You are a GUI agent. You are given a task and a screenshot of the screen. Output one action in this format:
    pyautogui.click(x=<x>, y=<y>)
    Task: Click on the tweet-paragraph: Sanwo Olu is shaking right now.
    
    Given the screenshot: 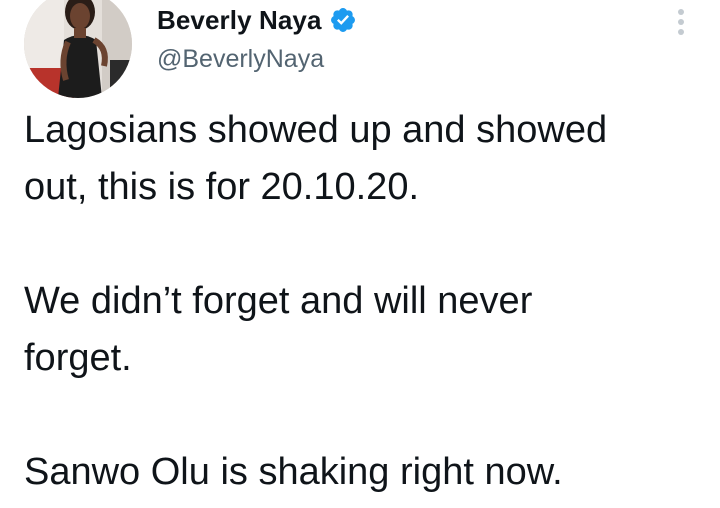 What is the action you would take?
    pyautogui.click(x=293, y=472)
    